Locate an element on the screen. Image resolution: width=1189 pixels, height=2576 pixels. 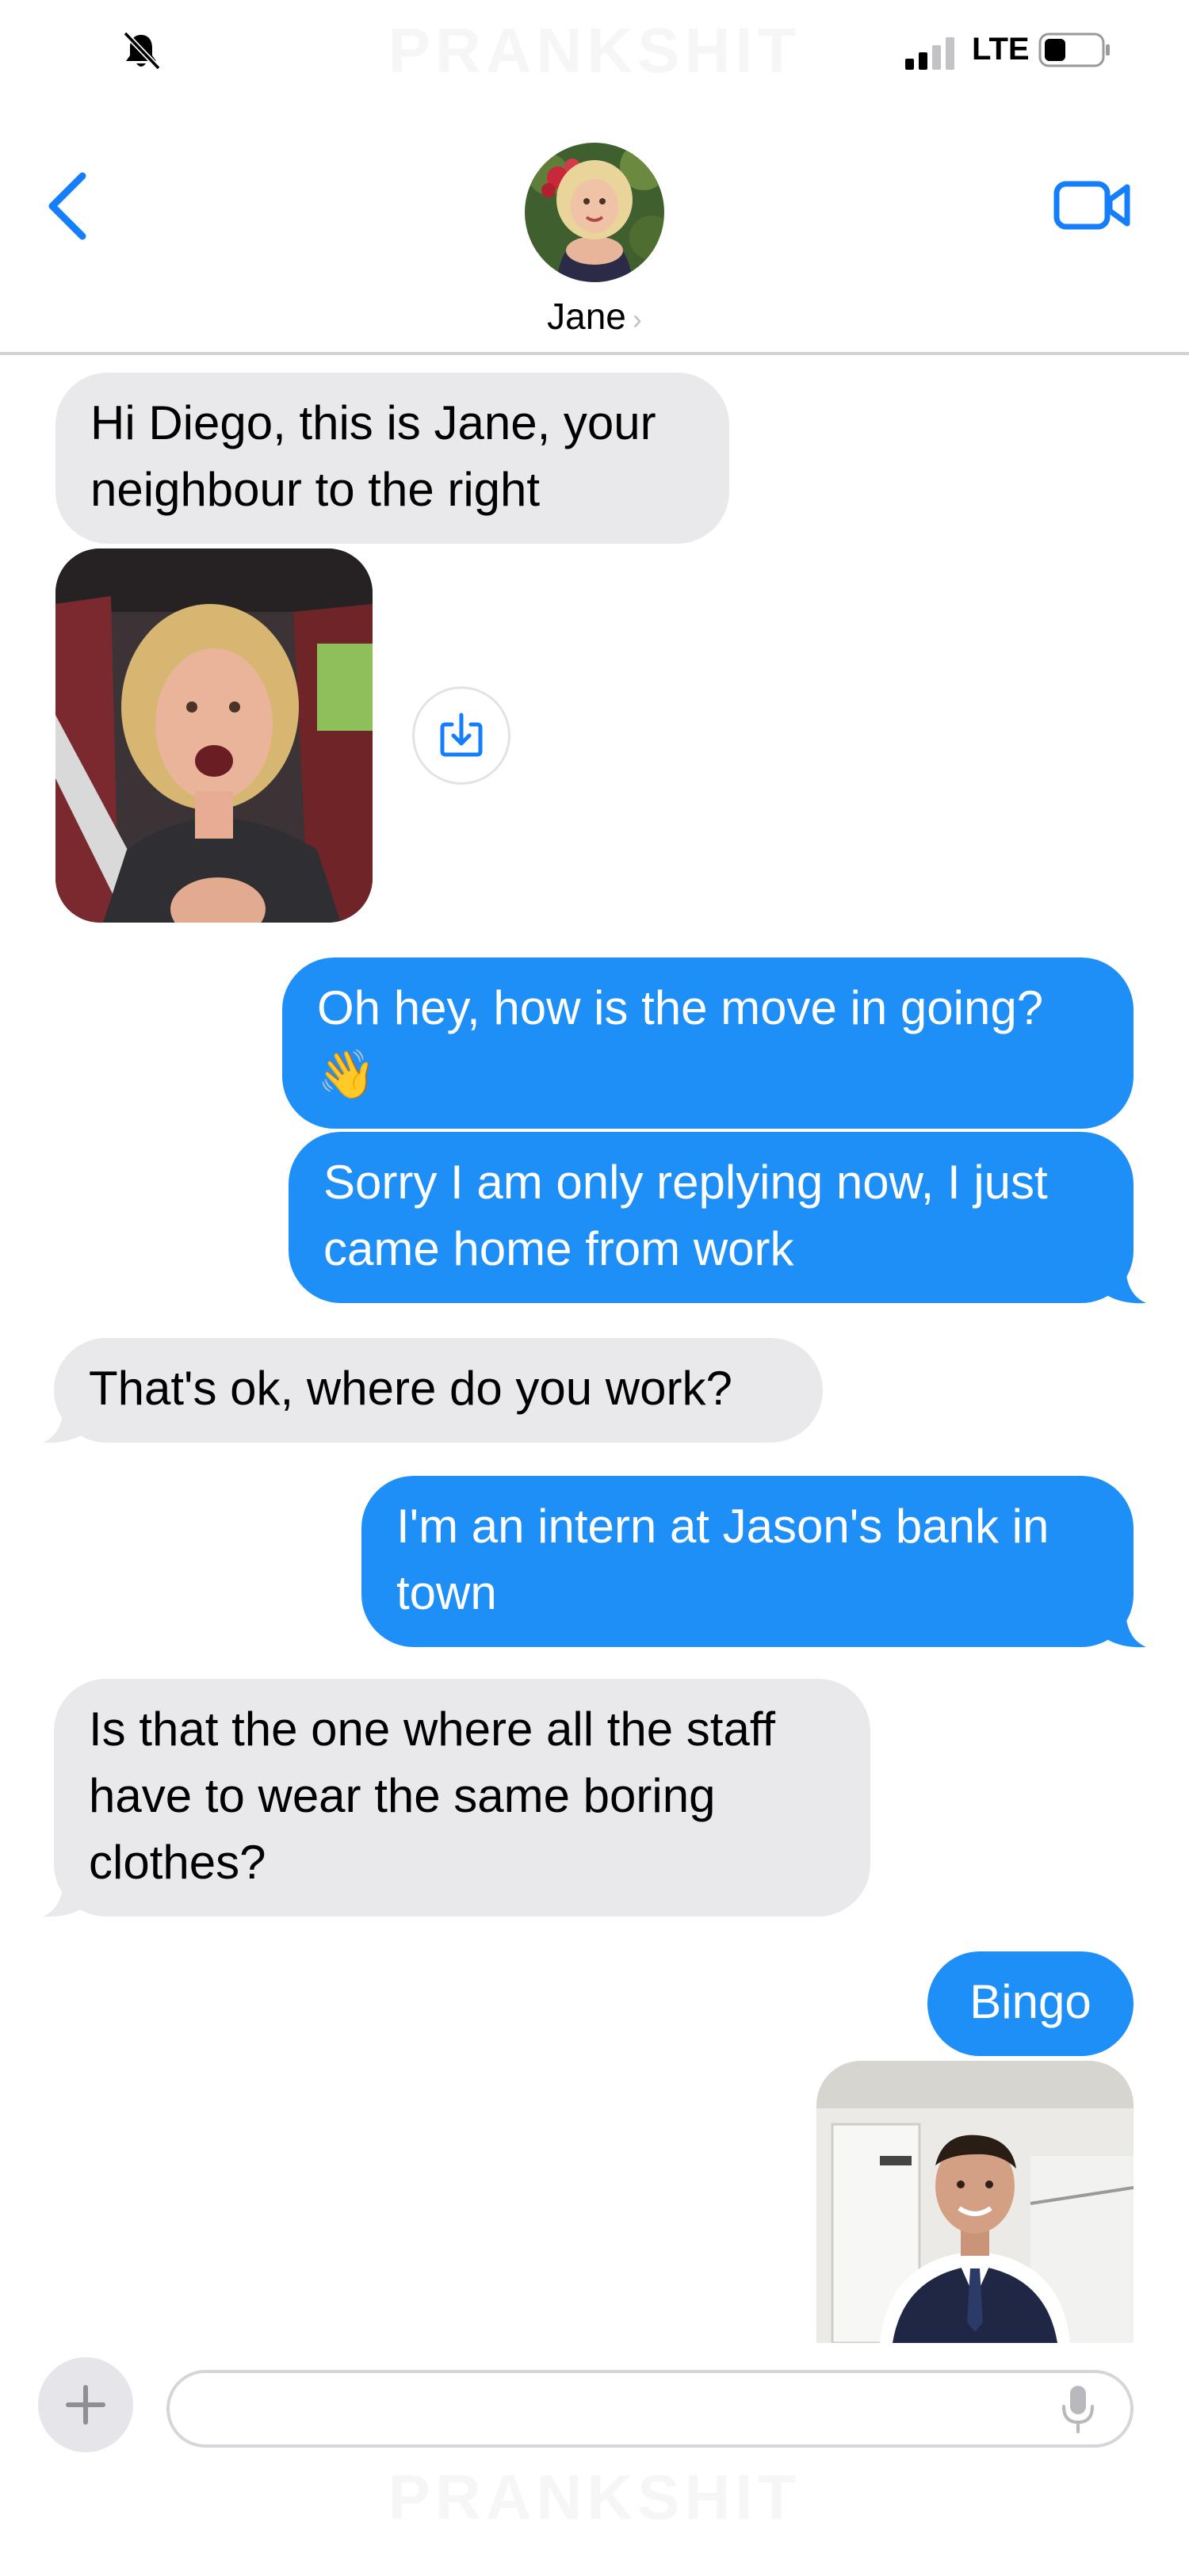
received-photo is located at coordinates (214, 735).